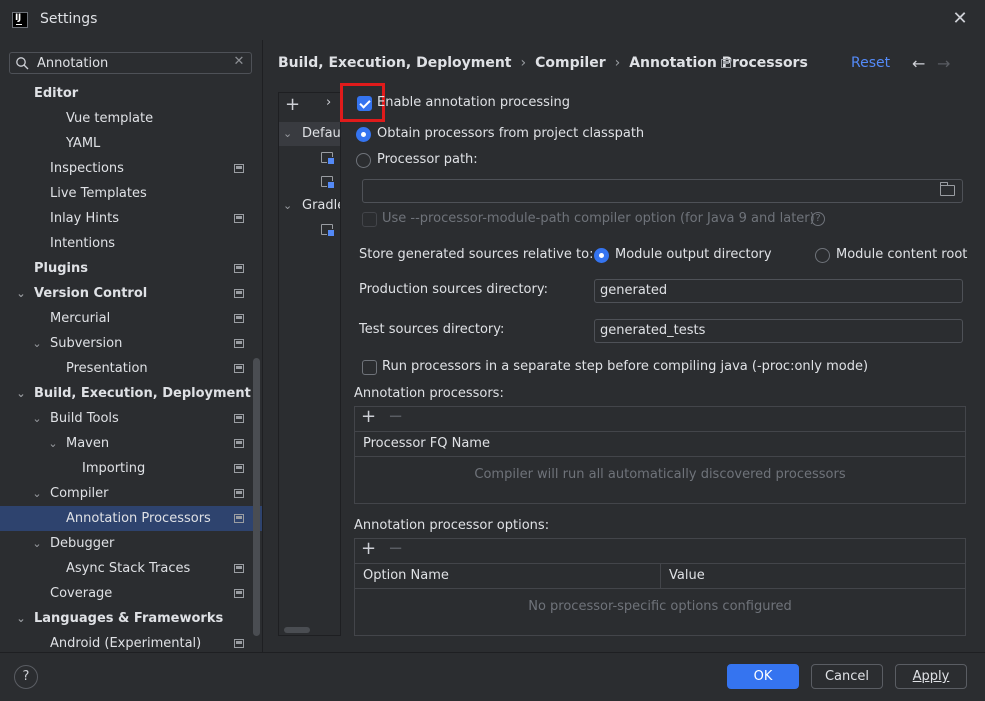  What do you see at coordinates (131, 368) in the screenshot?
I see `tree-item-presentation: Presentation` at bounding box center [131, 368].